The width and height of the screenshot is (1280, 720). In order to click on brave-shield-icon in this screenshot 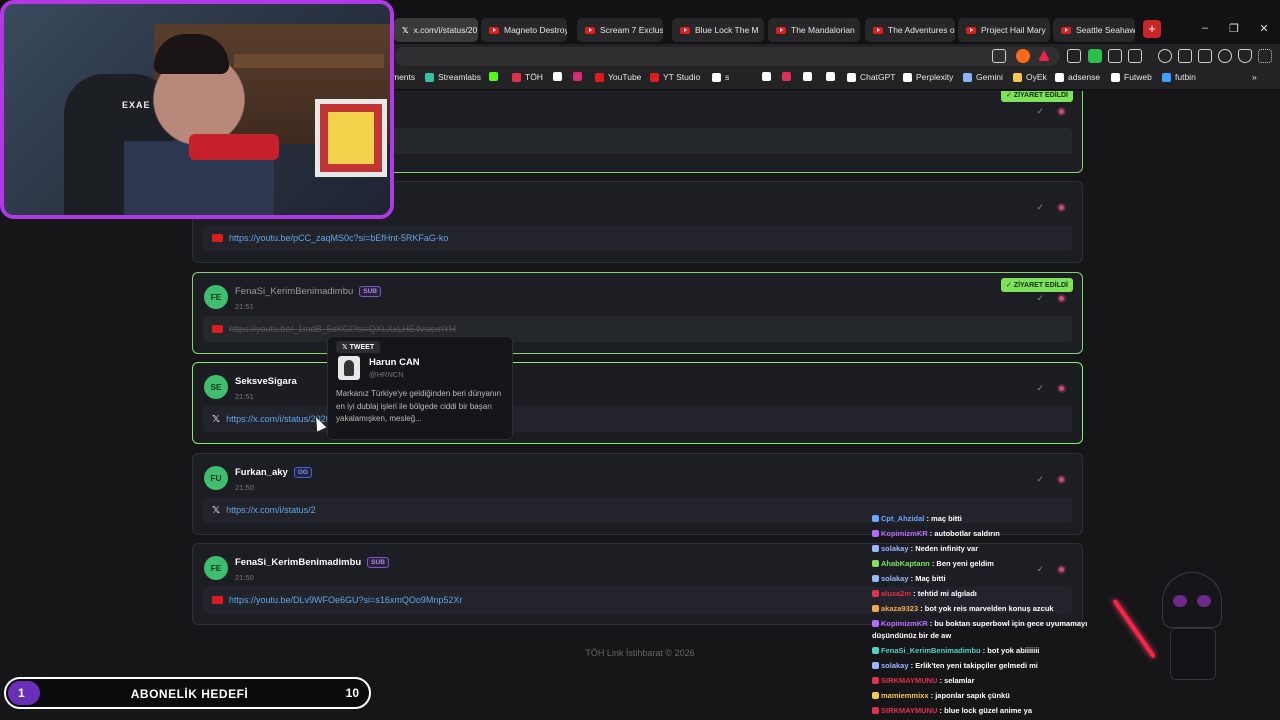, I will do `click(1023, 56)`.